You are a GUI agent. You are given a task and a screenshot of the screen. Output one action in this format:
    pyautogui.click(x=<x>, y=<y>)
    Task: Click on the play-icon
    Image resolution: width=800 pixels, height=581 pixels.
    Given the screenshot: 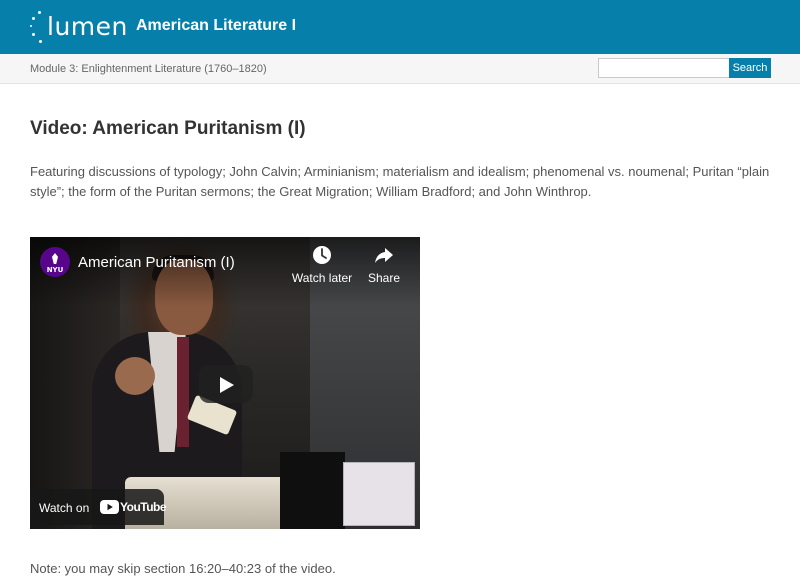 What is the action you would take?
    pyautogui.click(x=227, y=385)
    